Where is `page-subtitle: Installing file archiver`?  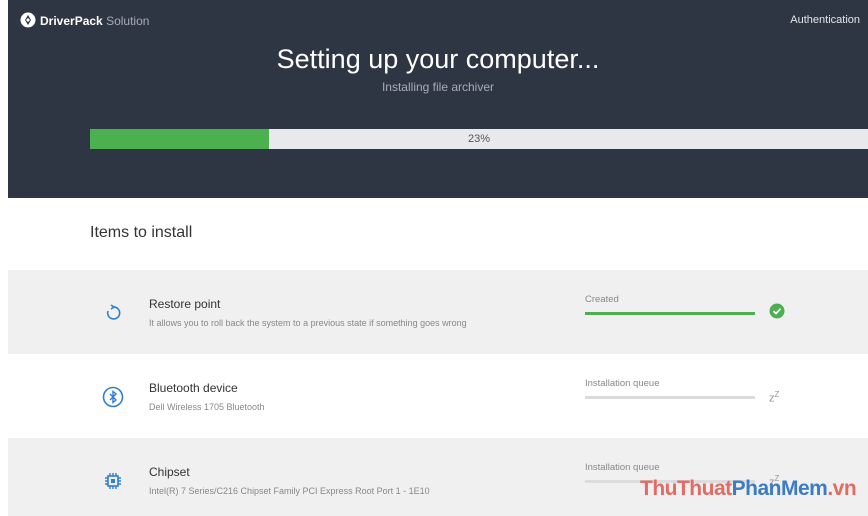 page-subtitle: Installing file archiver is located at coordinates (438, 87).